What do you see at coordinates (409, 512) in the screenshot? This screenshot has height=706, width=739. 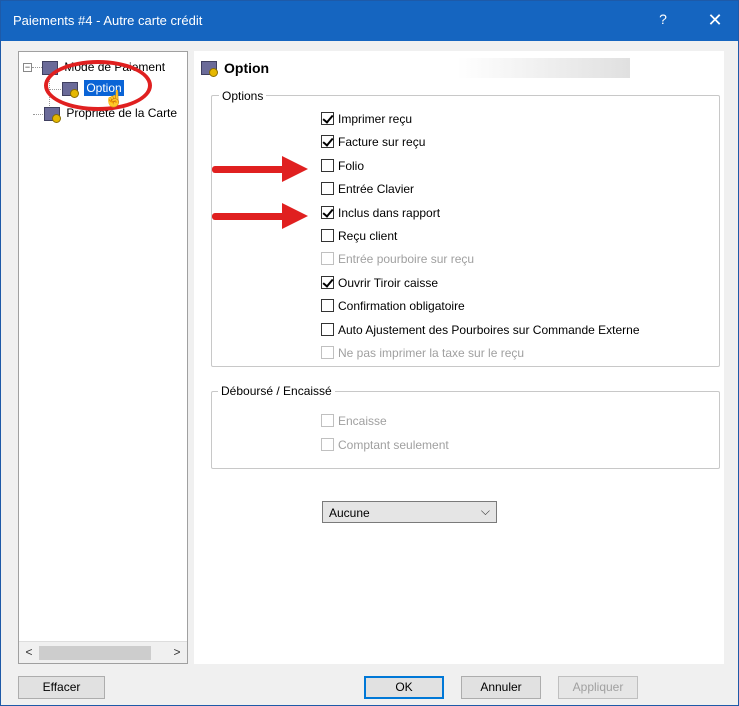 I see `option-dropdown: Aucune ⌵` at bounding box center [409, 512].